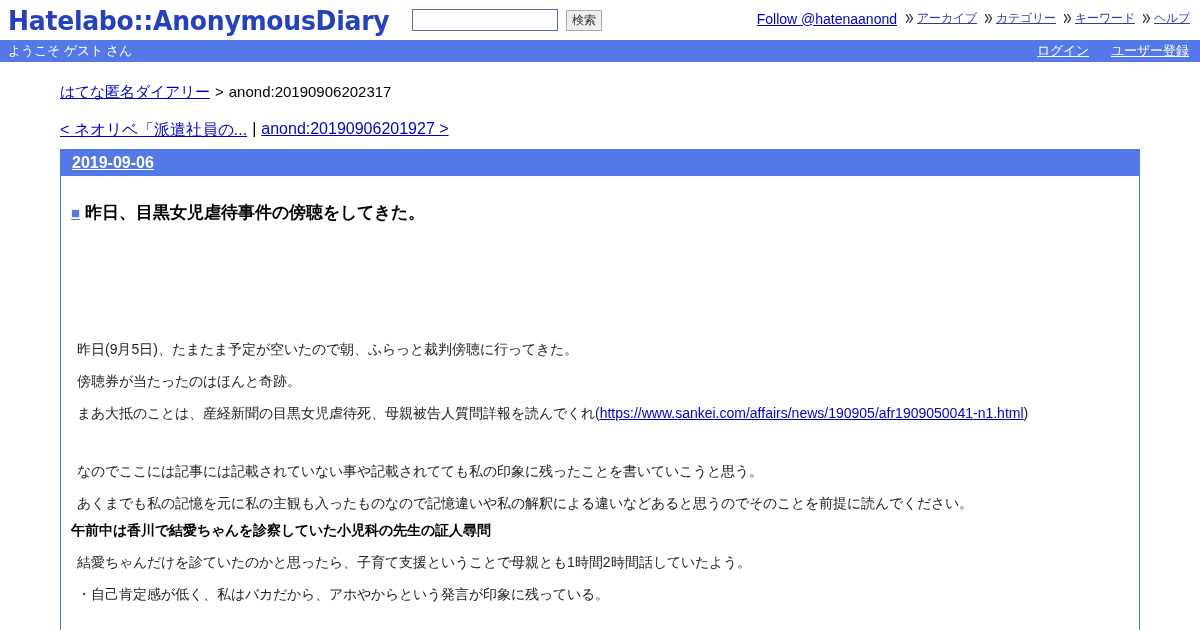 This screenshot has width=1200, height=630. What do you see at coordinates (113, 163) in the screenshot?
I see `date-link: 2019-09-06` at bounding box center [113, 163].